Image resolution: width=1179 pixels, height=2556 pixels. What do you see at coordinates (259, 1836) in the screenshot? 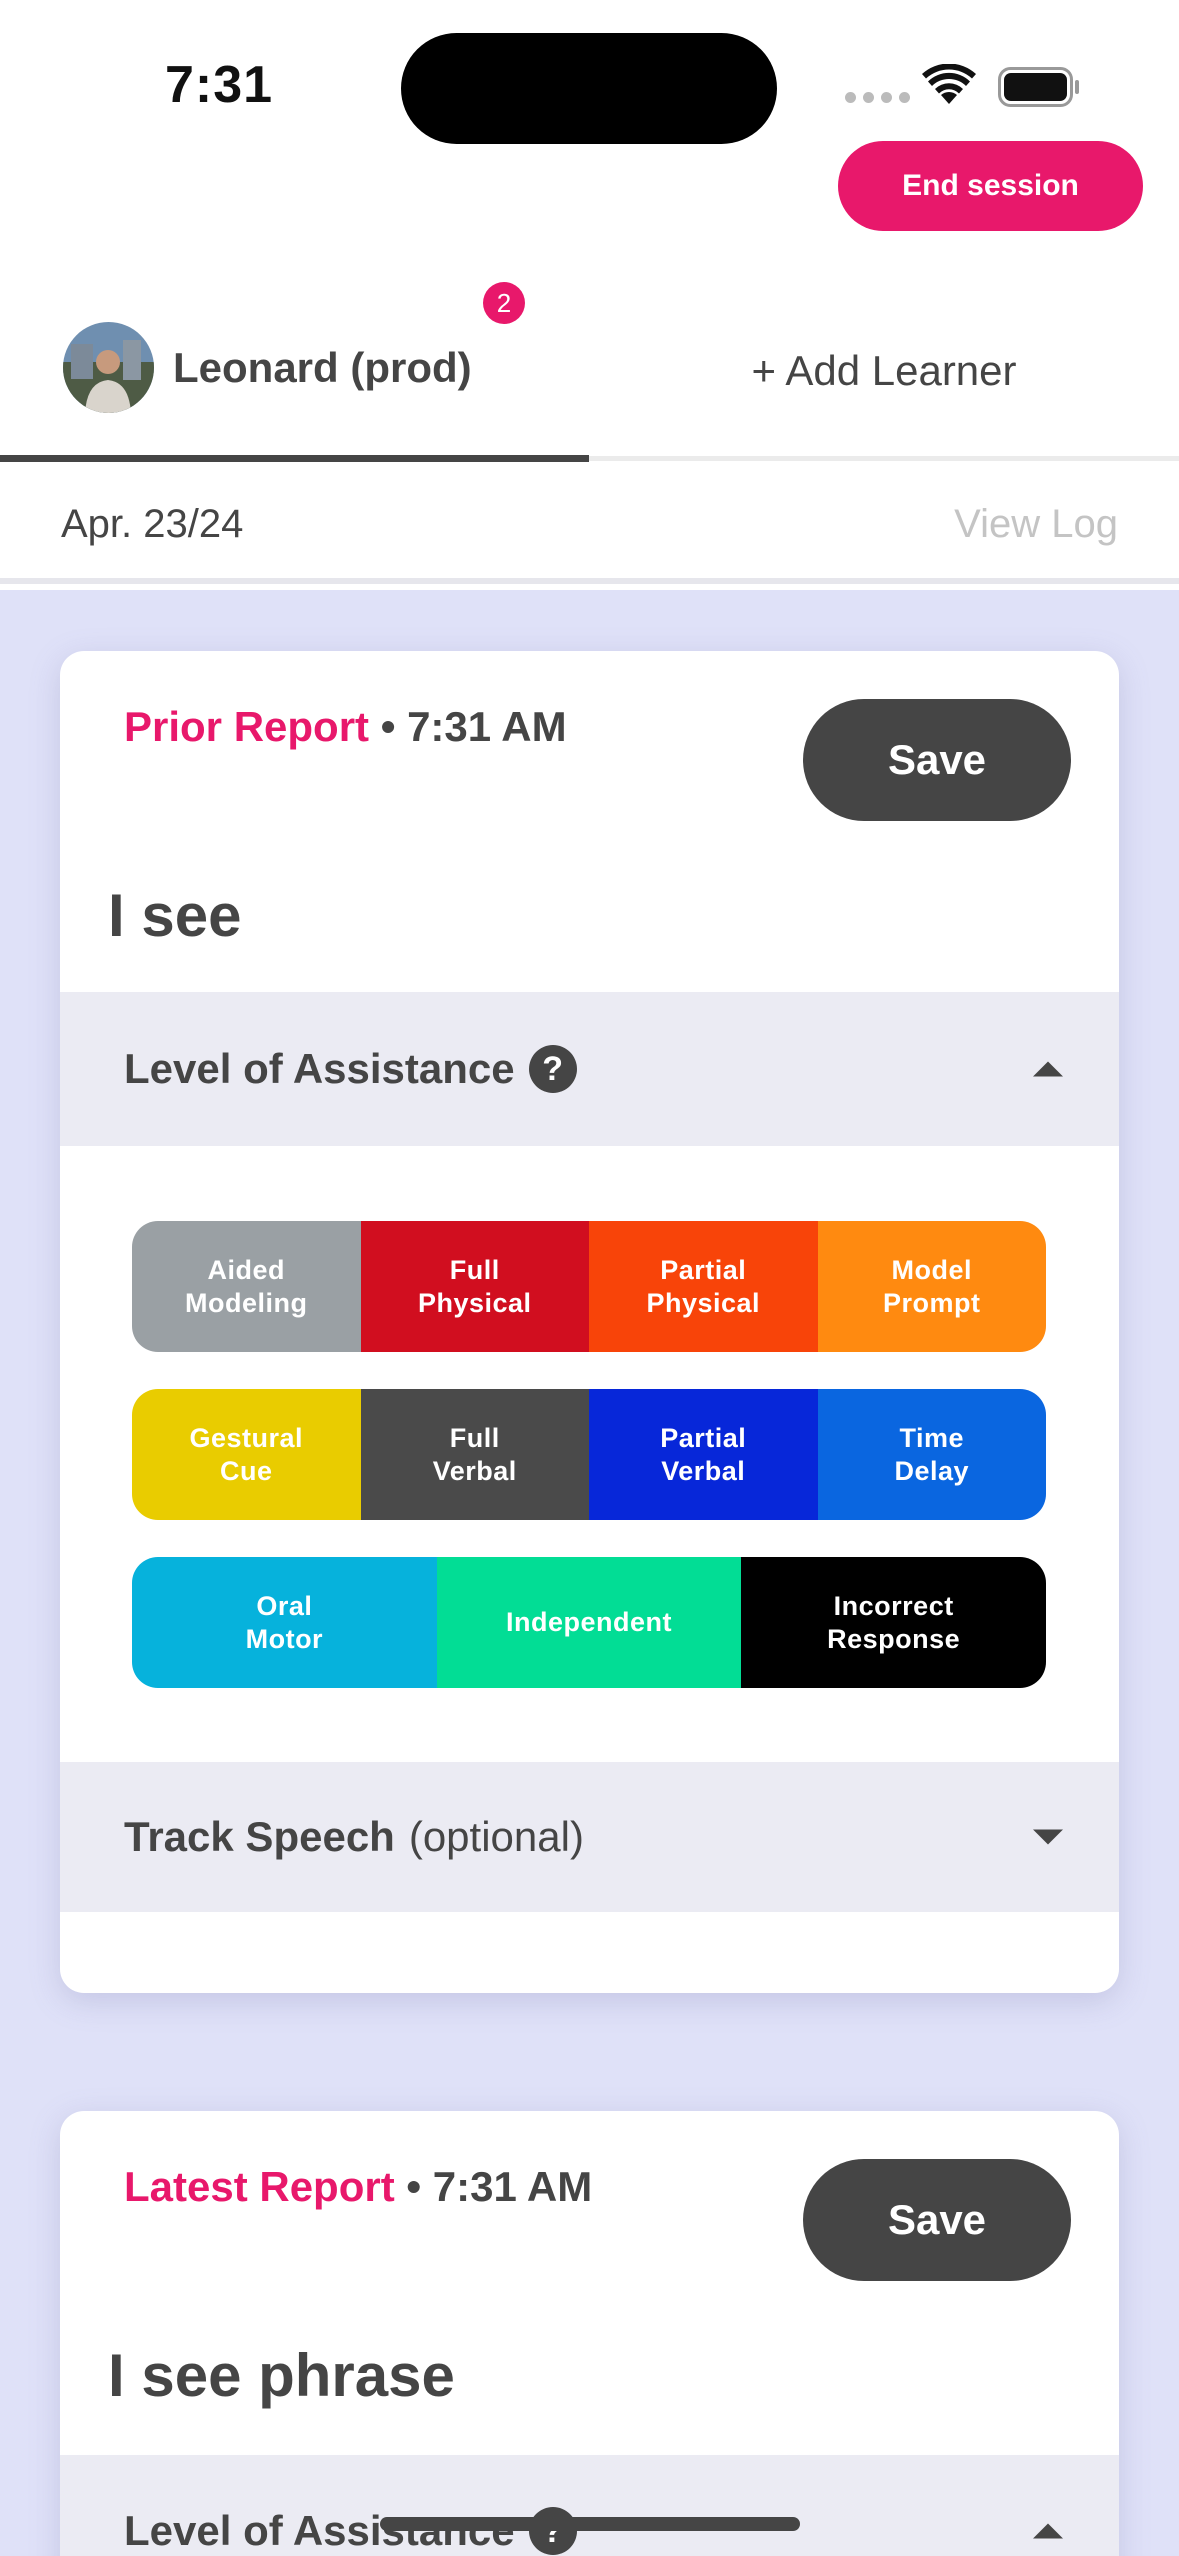
I see `section-title-text: Track Speech` at bounding box center [259, 1836].